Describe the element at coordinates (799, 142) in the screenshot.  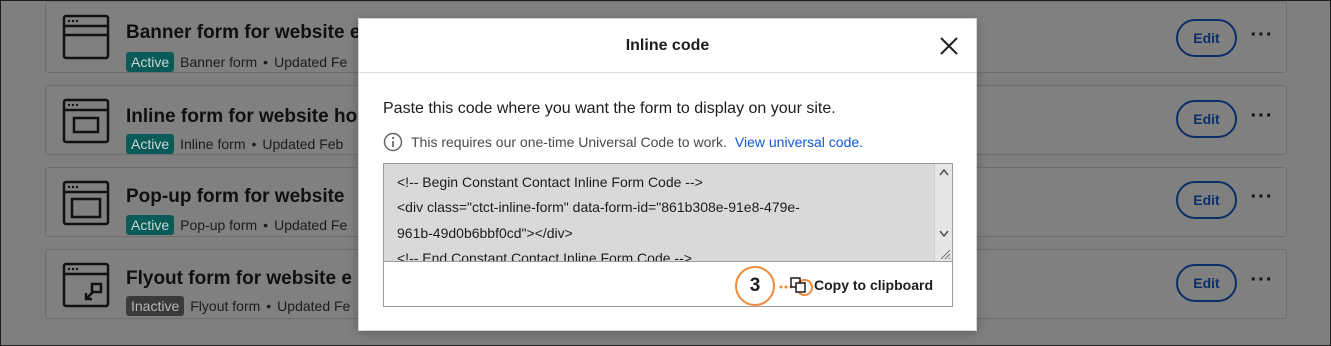
I see `view-universal-code-link: View universal code.` at that location.